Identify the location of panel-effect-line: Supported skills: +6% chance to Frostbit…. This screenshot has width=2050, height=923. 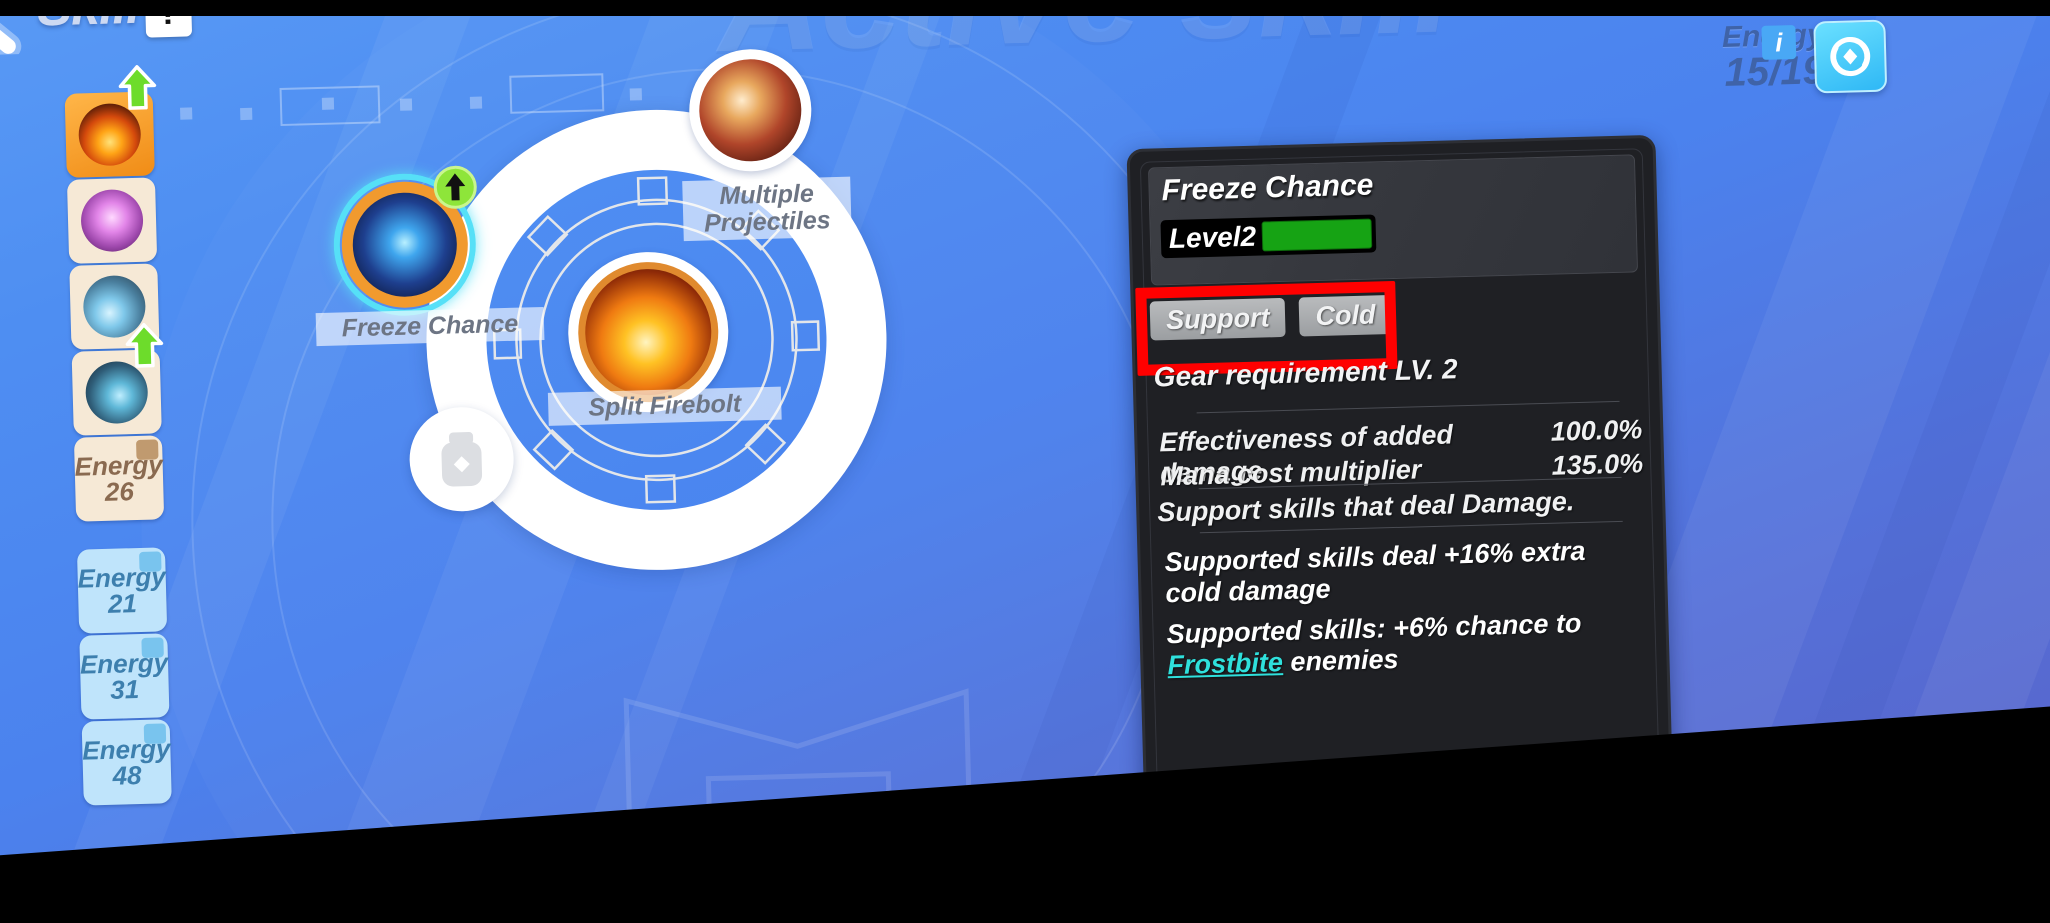
(1407, 644).